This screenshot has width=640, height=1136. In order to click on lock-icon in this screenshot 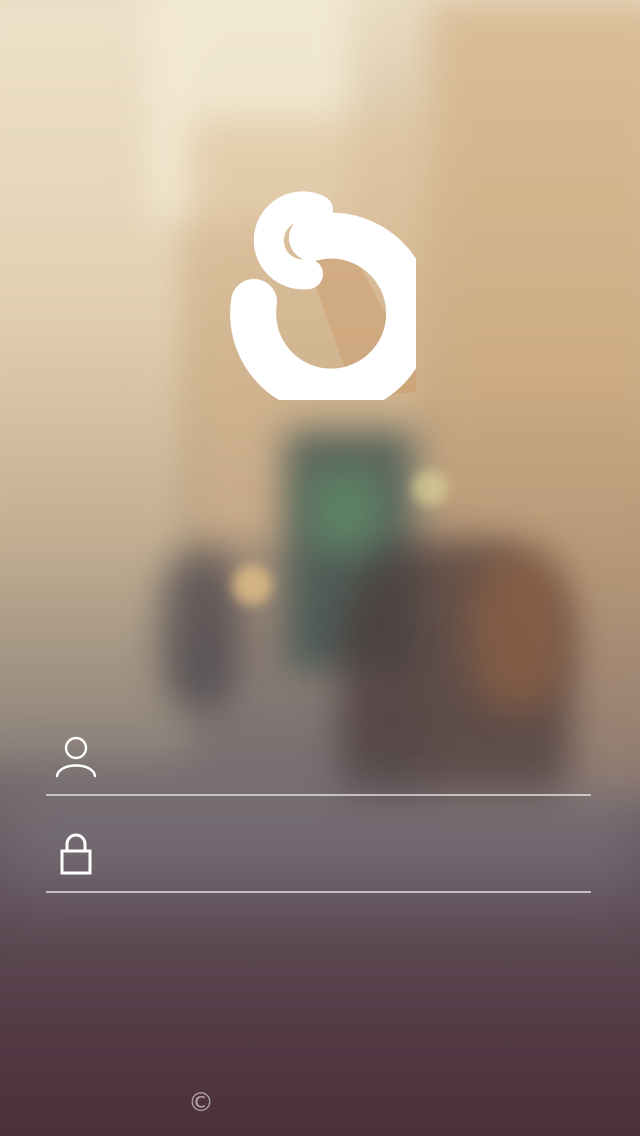, I will do `click(76, 853)`.